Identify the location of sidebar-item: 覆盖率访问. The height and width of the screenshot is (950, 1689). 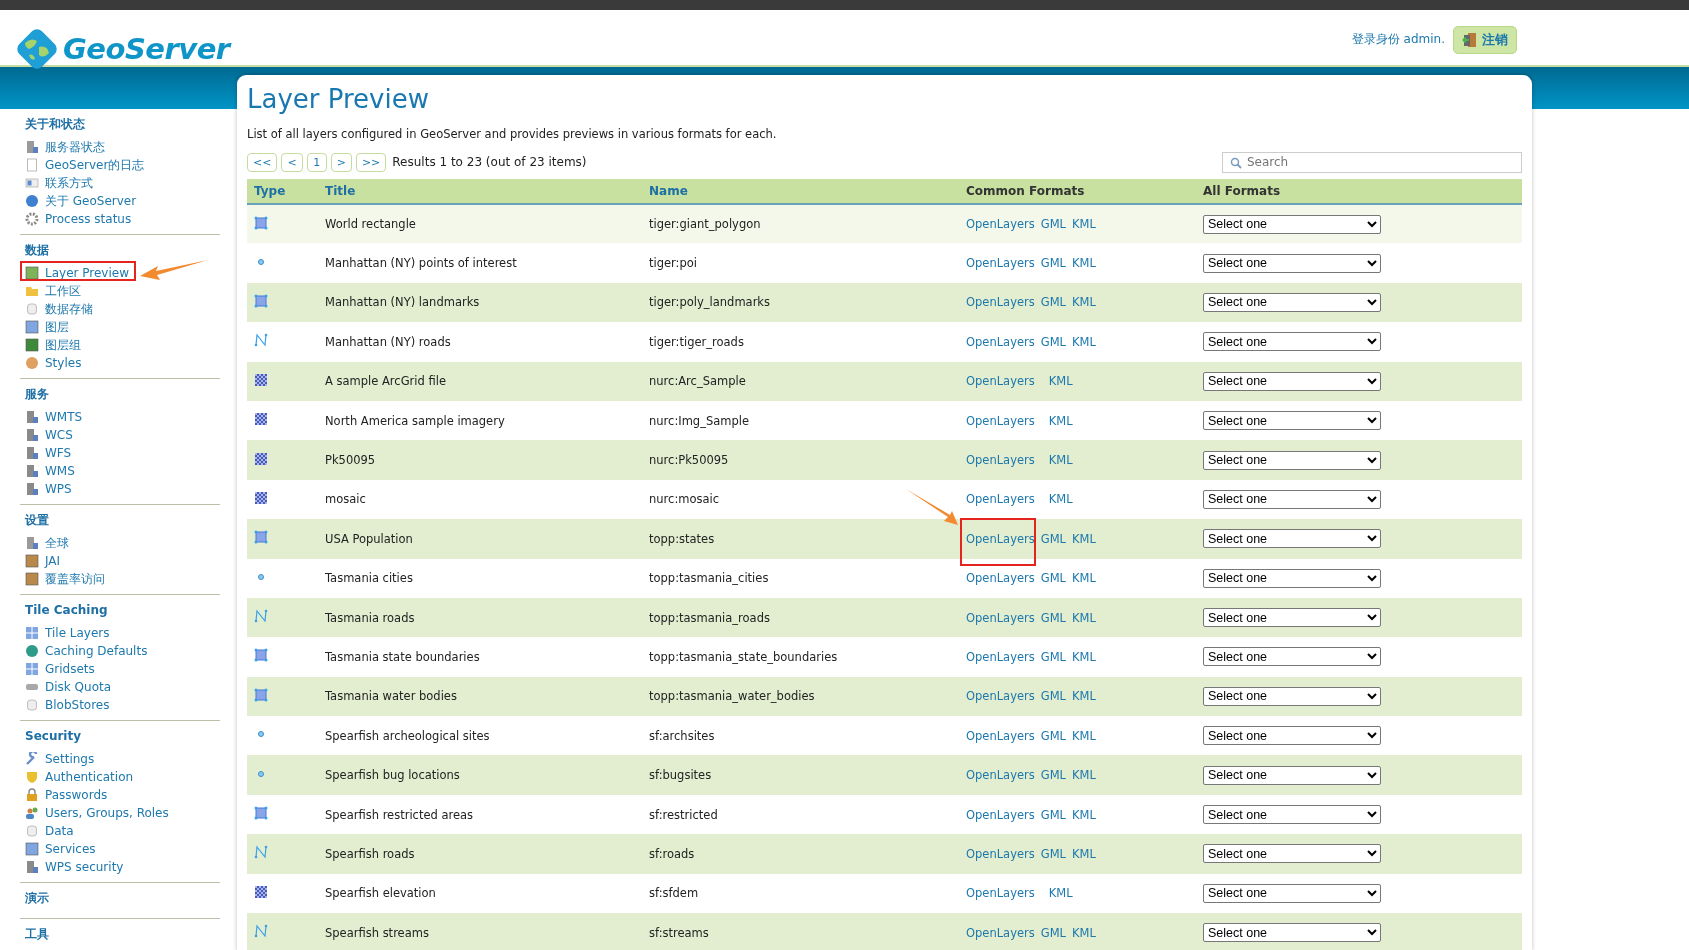
(65, 579).